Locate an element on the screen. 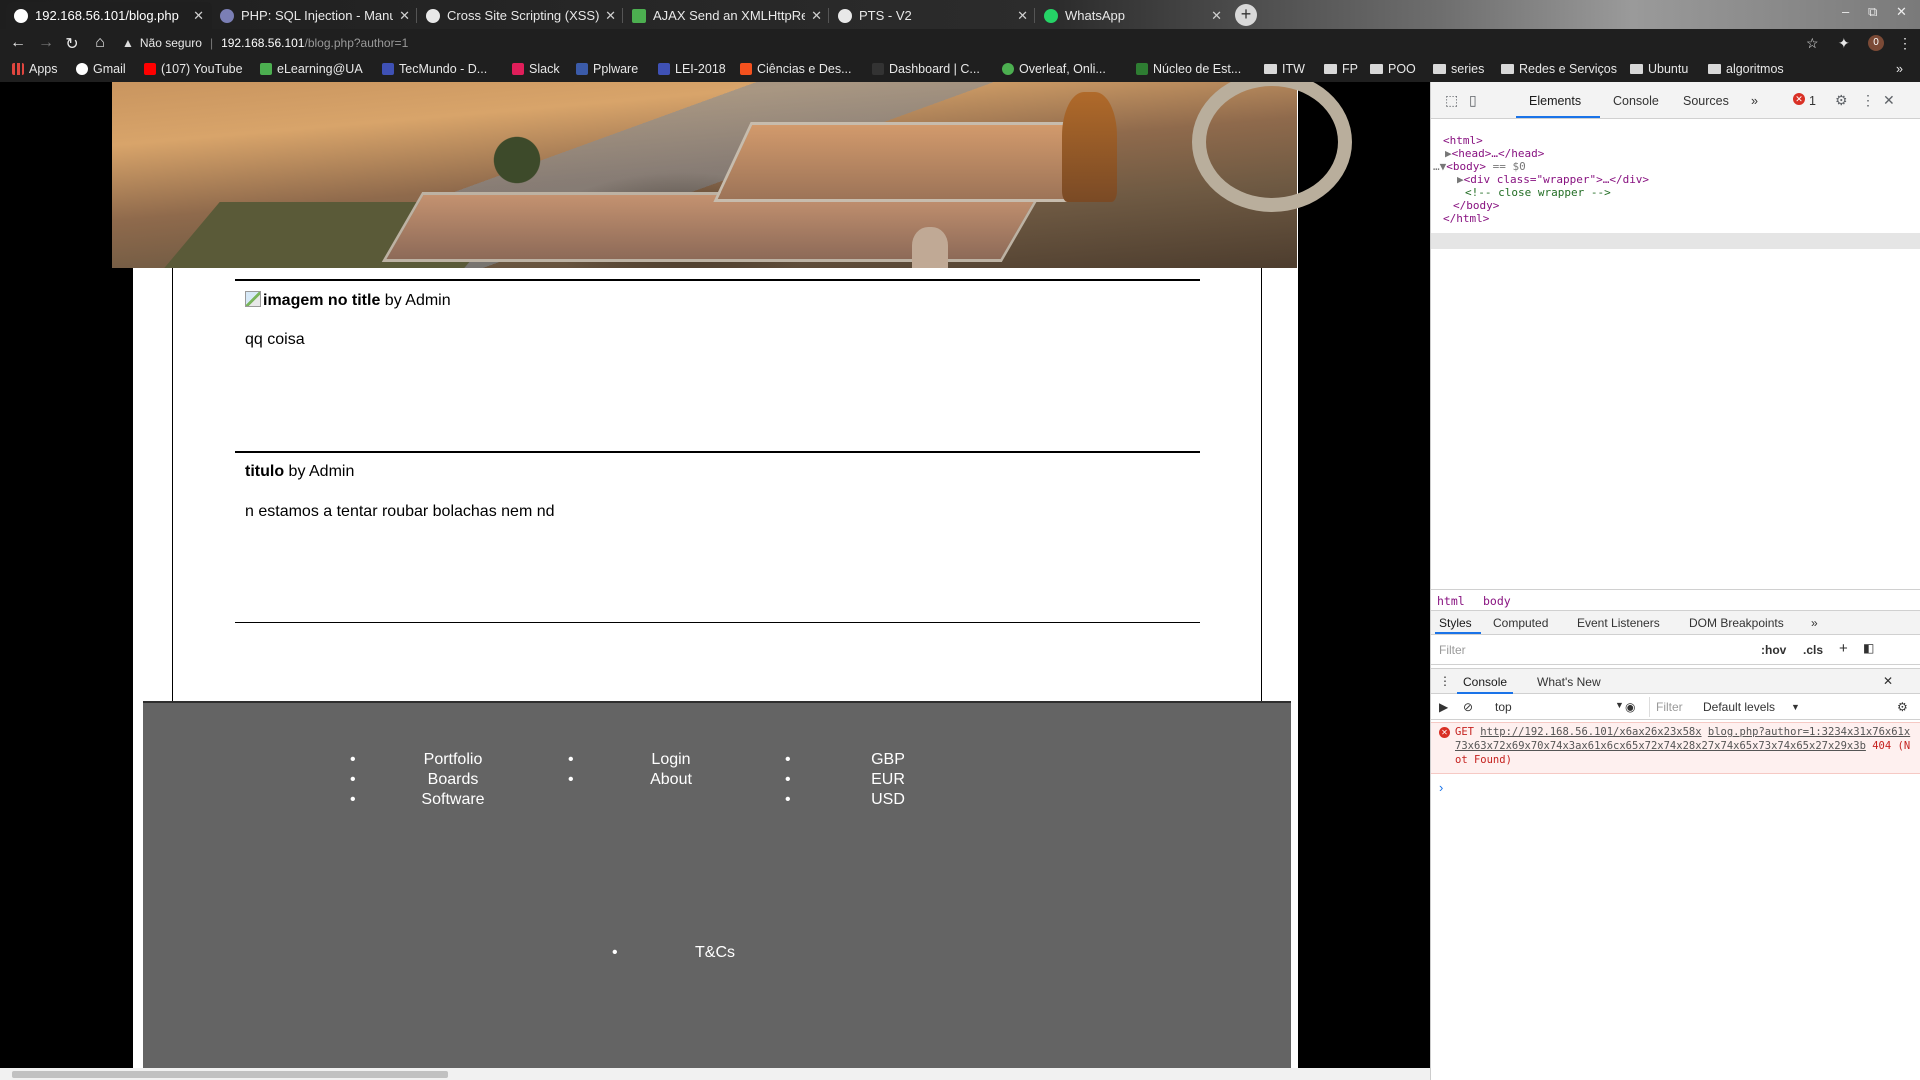 The image size is (1920, 1080). maximize-button: ⧉ is located at coordinates (1872, 12).